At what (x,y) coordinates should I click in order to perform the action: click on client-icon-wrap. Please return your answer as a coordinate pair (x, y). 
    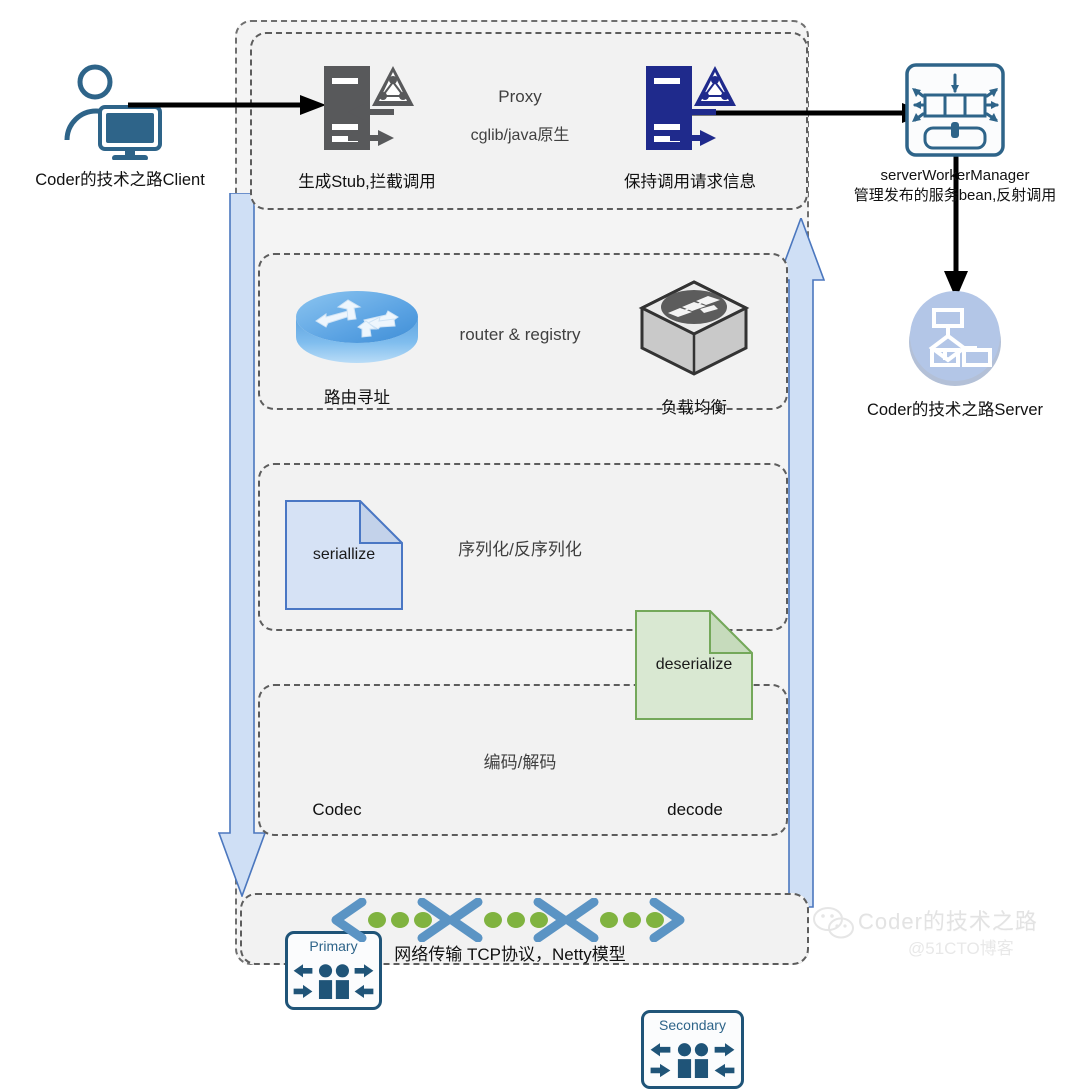
    Looking at the image, I should click on (120, 110).